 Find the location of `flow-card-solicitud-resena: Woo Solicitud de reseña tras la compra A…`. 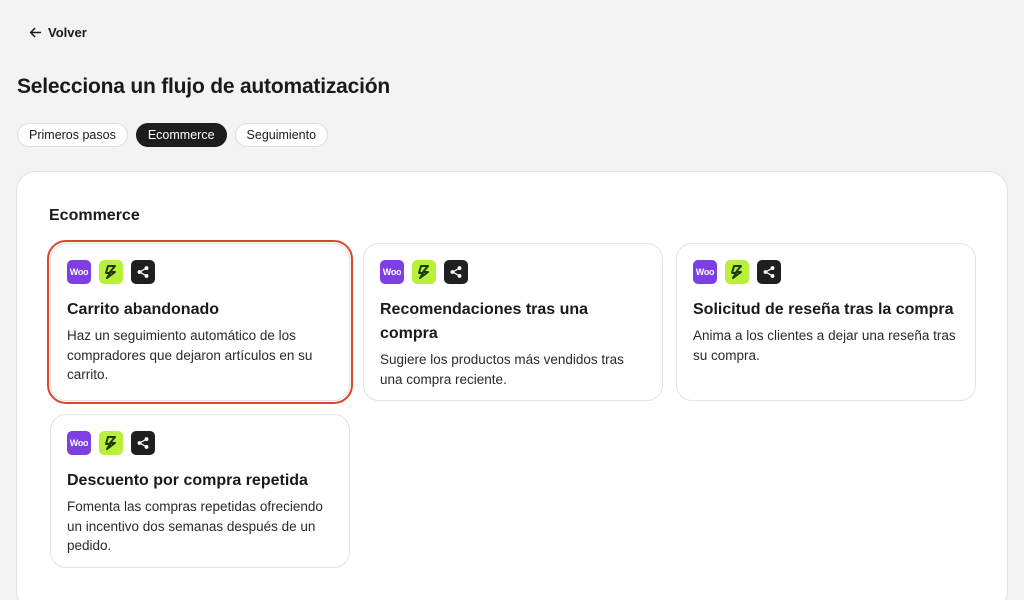

flow-card-solicitud-resena: Woo Solicitud de reseña tras la compra A… is located at coordinates (826, 322).